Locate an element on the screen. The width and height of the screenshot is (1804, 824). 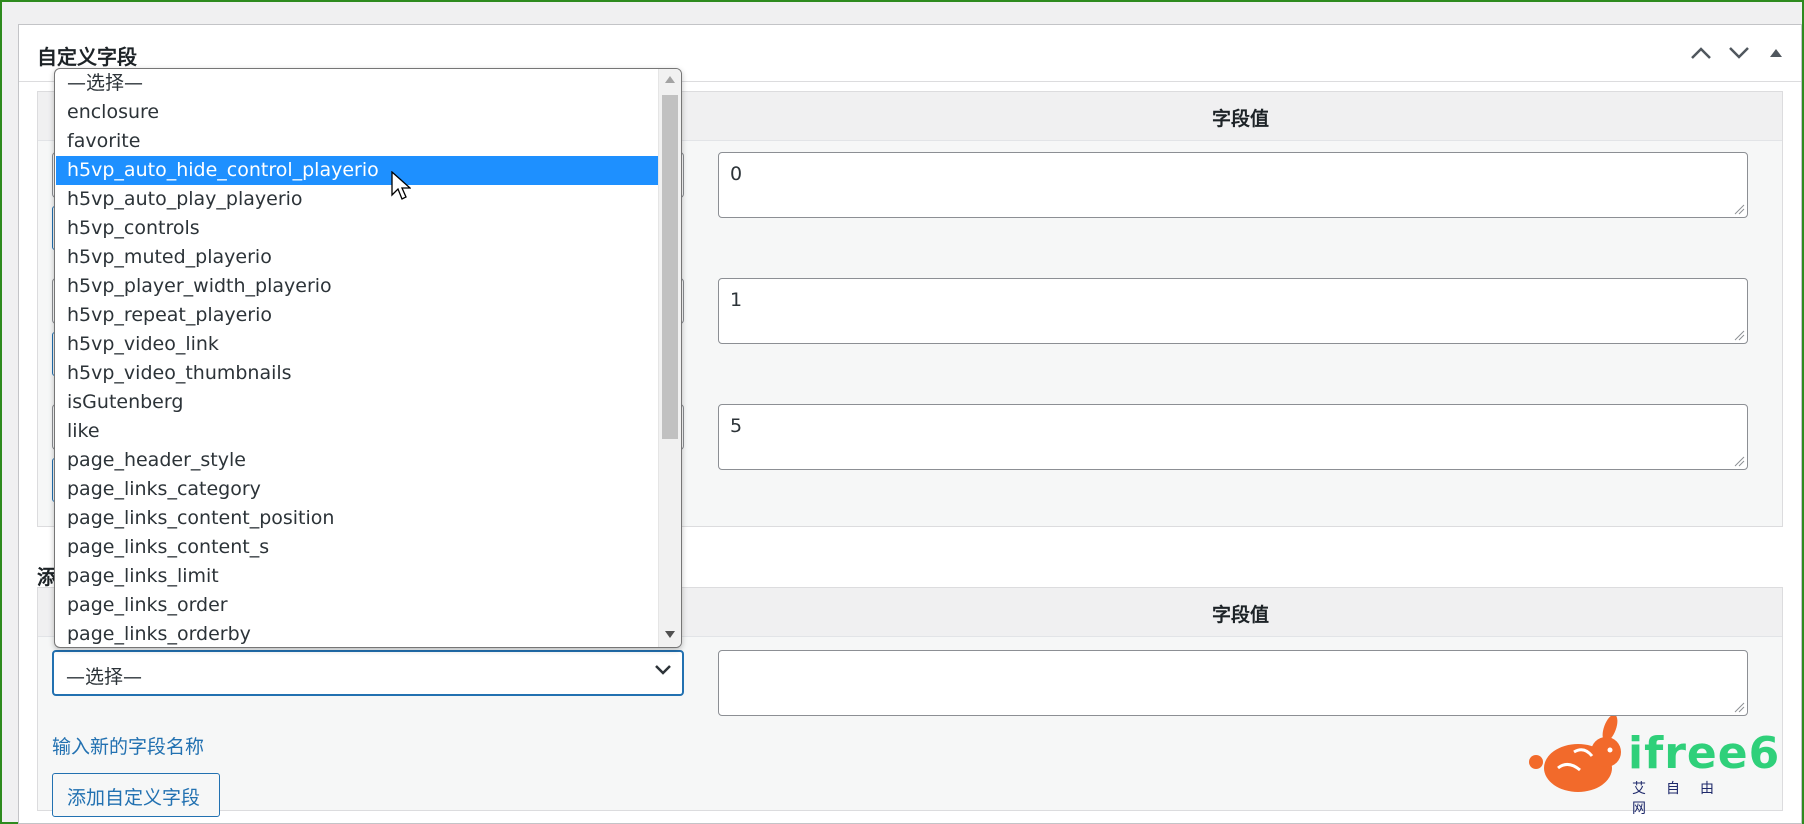
dropdown-option: h5vp_auto_hide_control_playerio is located at coordinates (357, 170).